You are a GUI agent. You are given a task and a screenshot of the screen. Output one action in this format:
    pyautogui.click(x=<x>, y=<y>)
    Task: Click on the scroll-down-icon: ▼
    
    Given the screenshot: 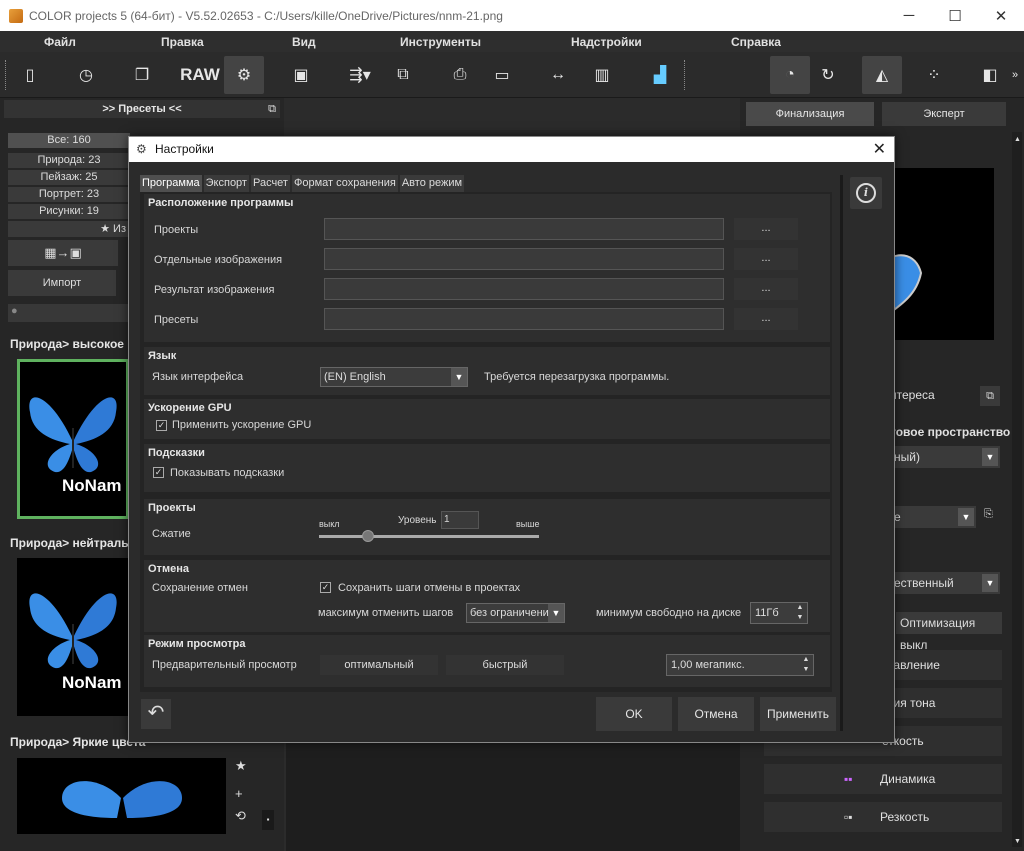 What is the action you would take?
    pyautogui.click(x=1017, y=841)
    